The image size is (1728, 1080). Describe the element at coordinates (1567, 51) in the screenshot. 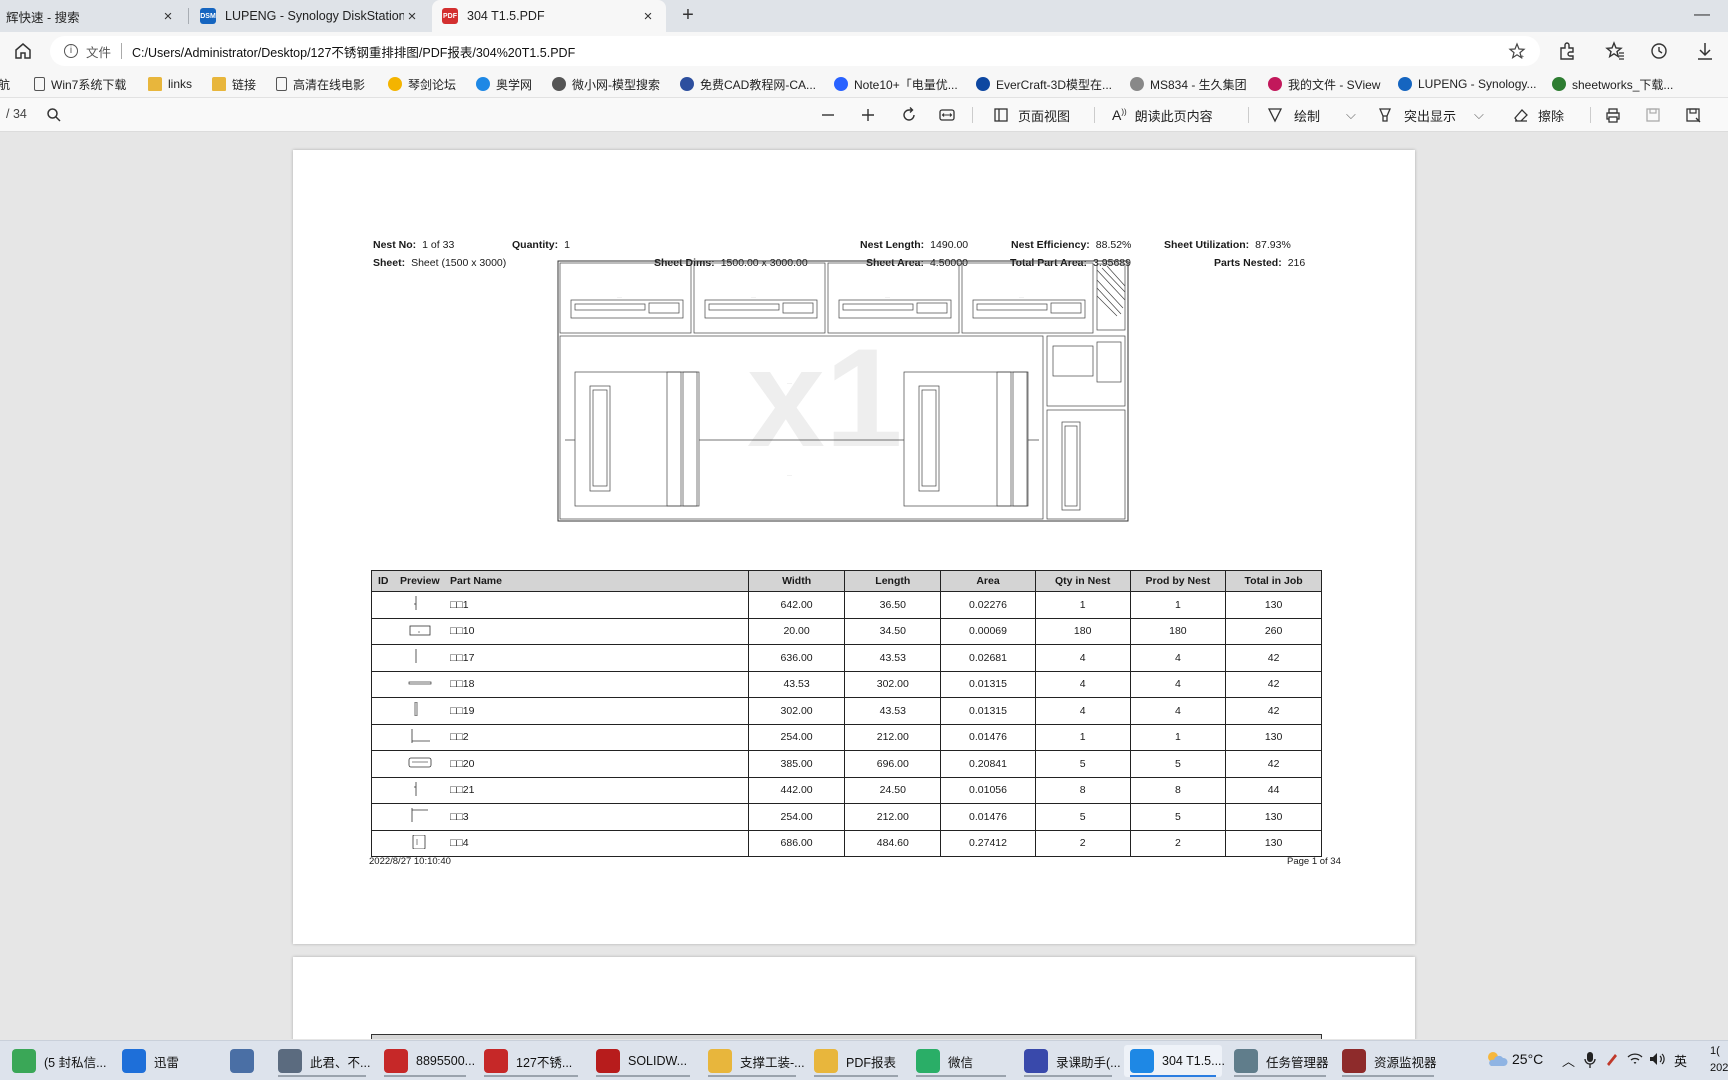

I see `extensions-icon` at that location.